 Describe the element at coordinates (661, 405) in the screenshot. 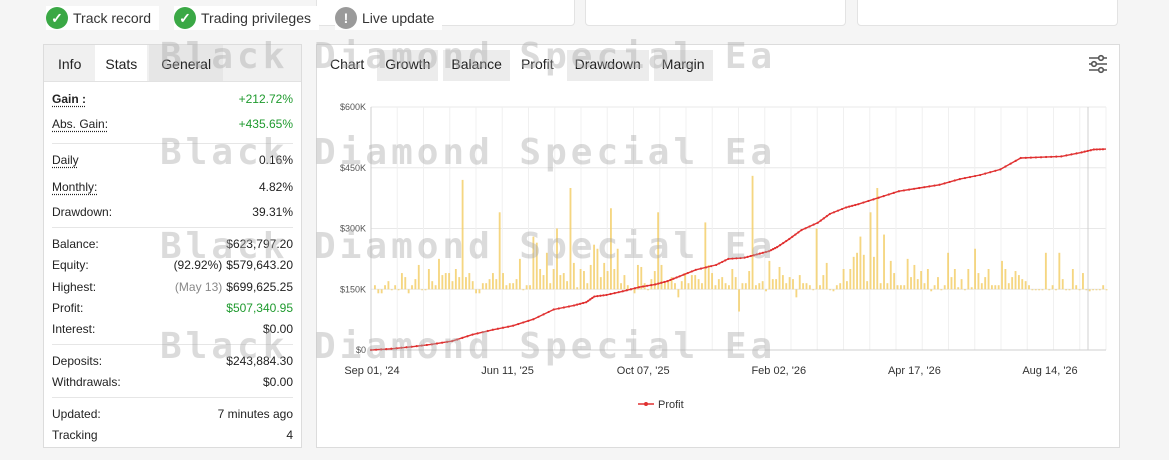

I see `chart-legend: Profit` at that location.